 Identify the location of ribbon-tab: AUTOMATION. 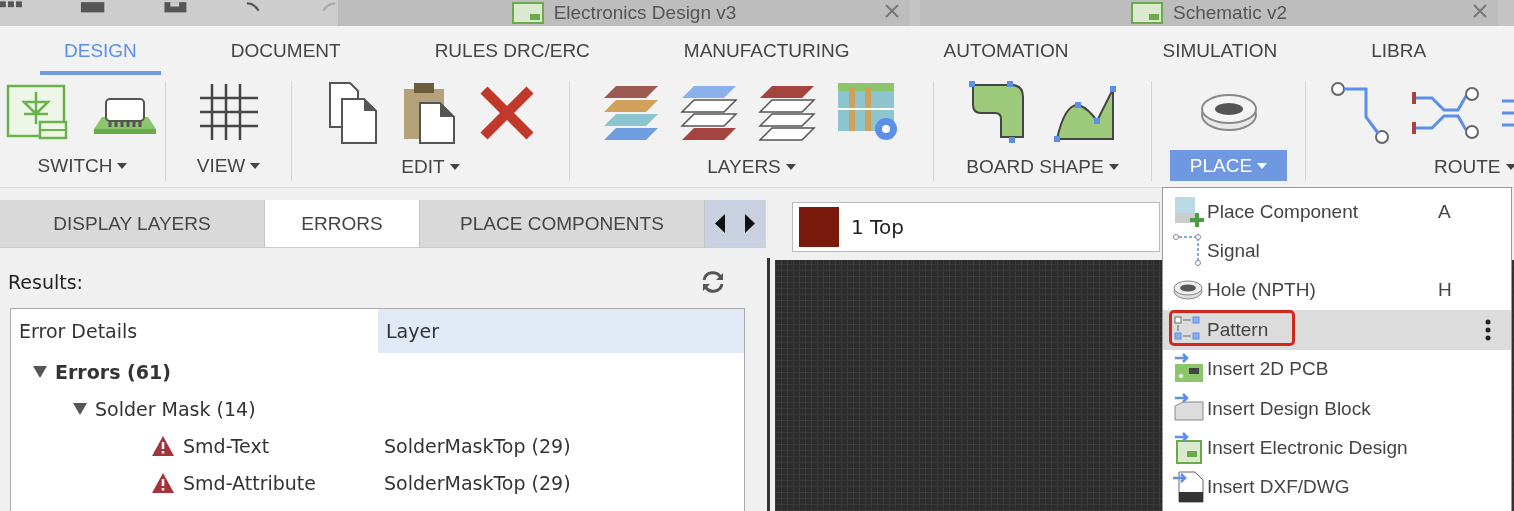
(1006, 50).